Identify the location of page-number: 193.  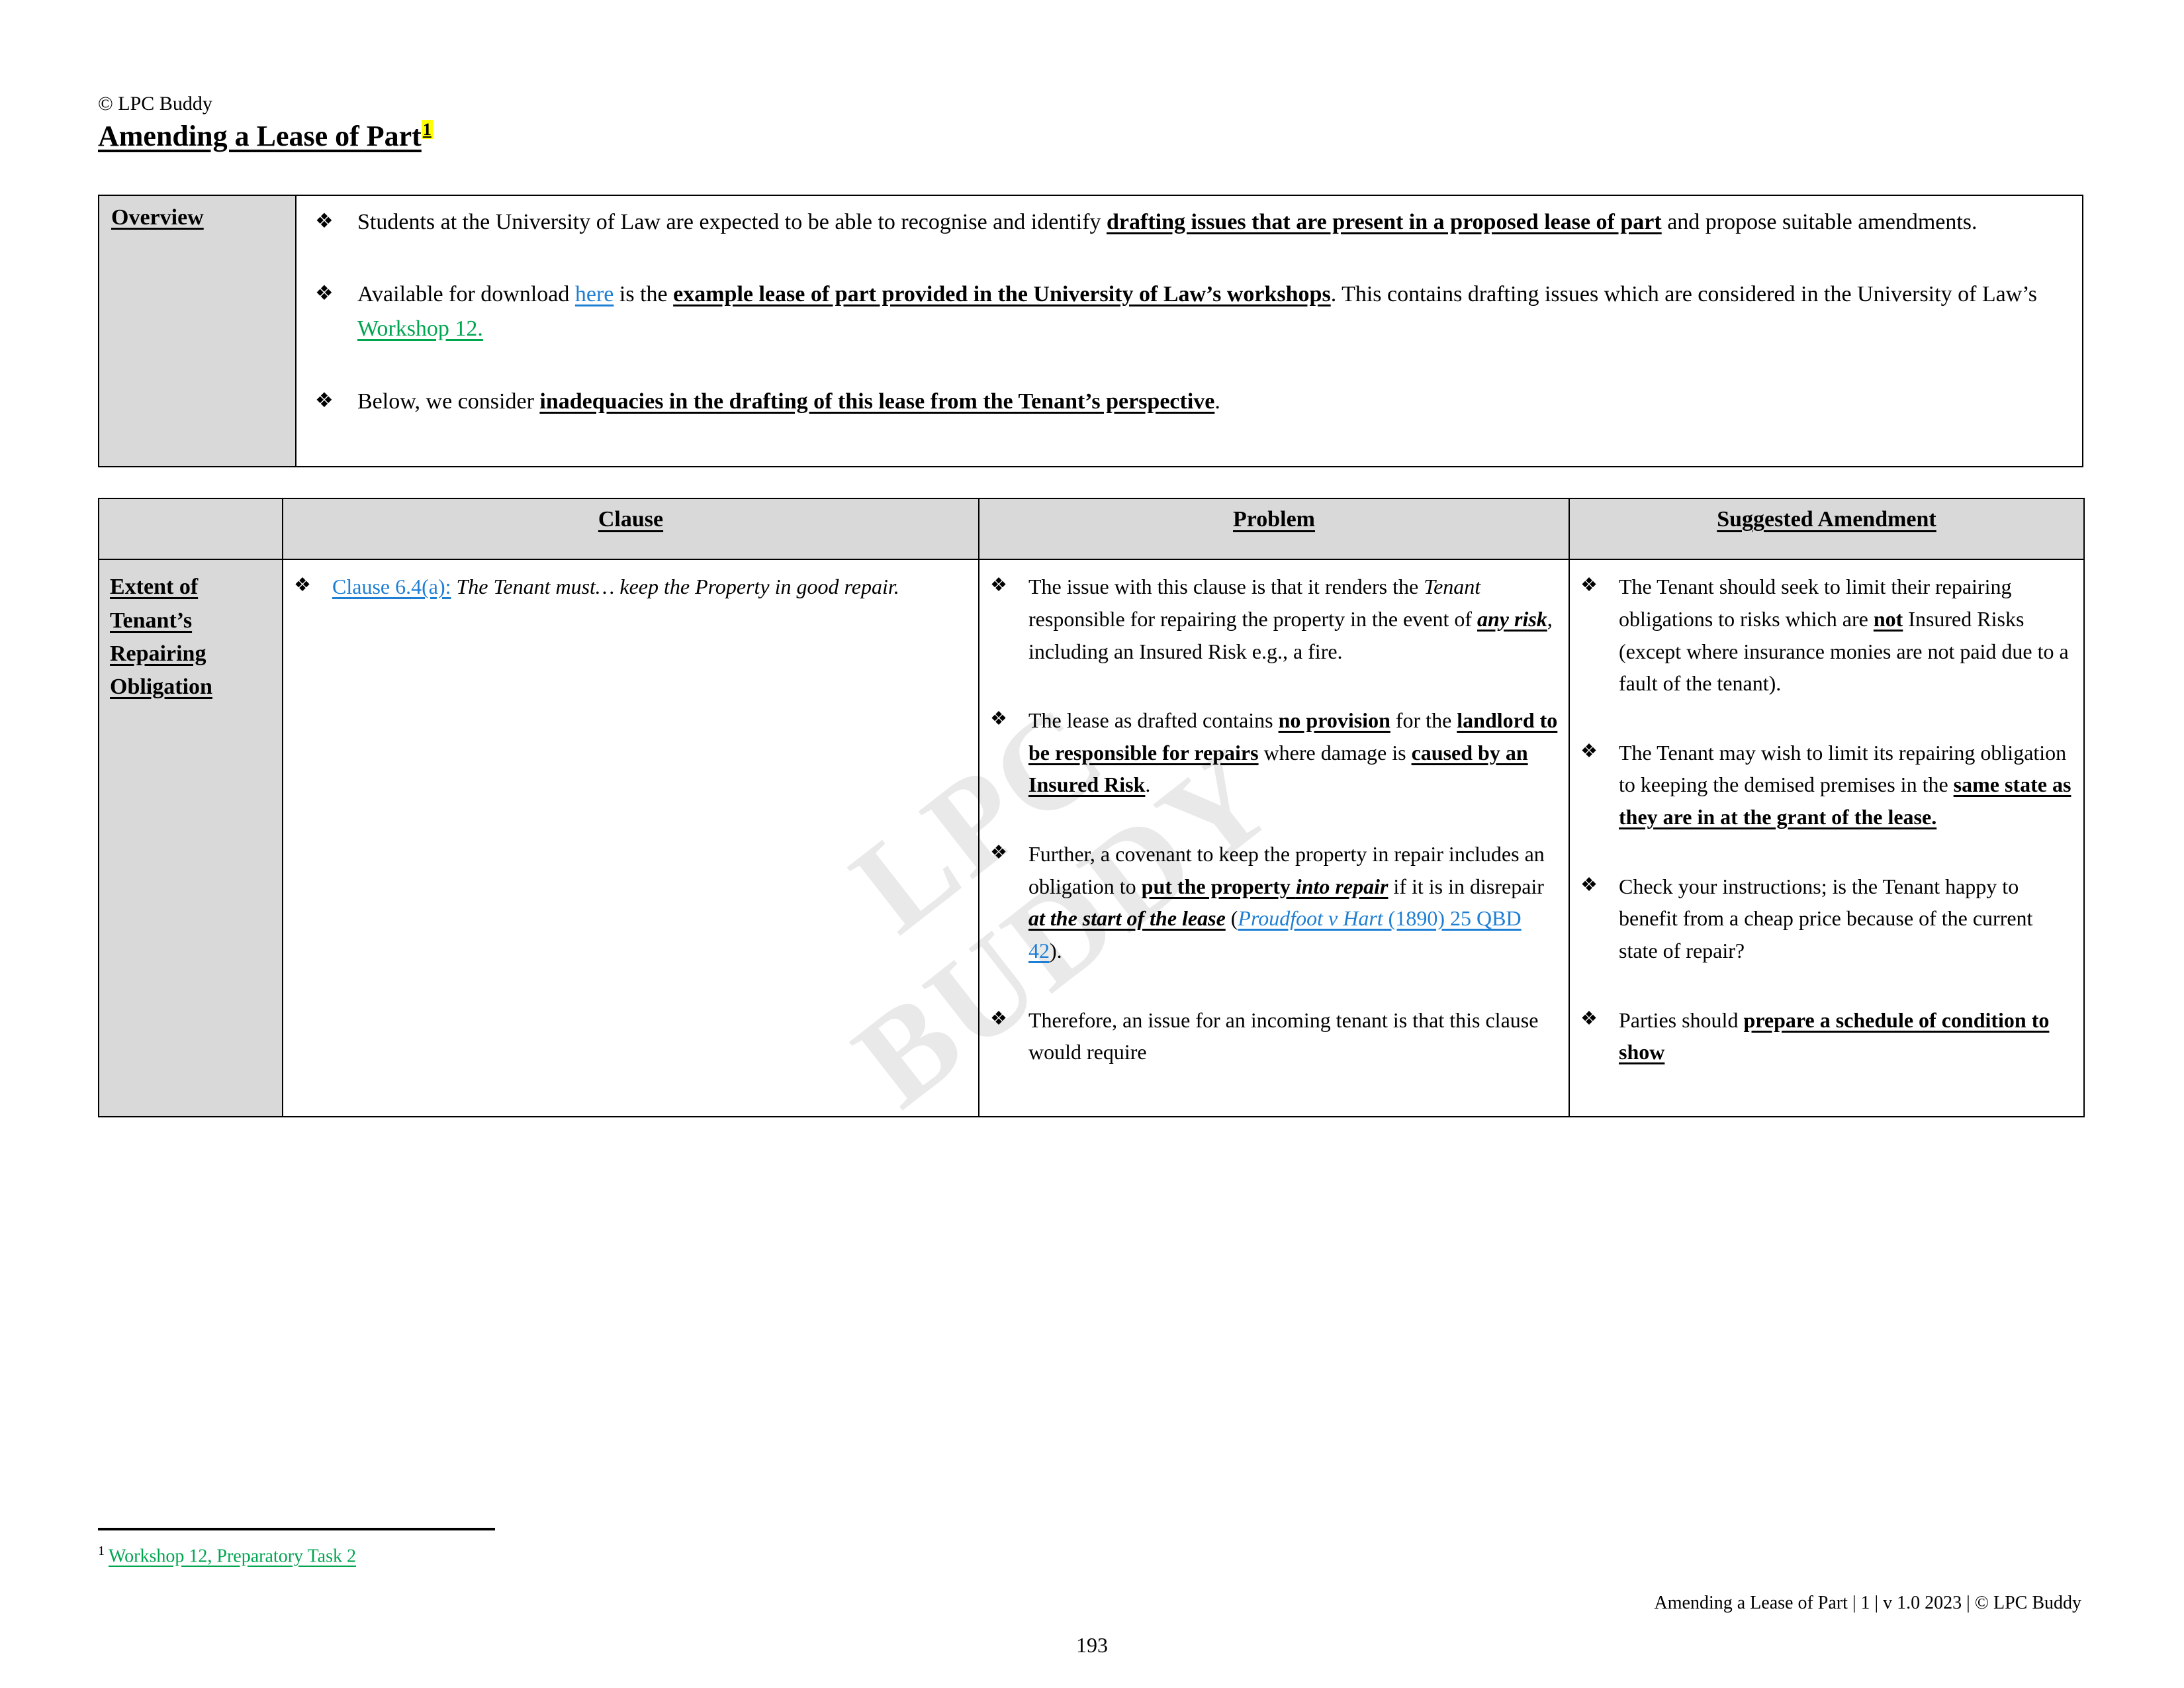
(1092, 1645).